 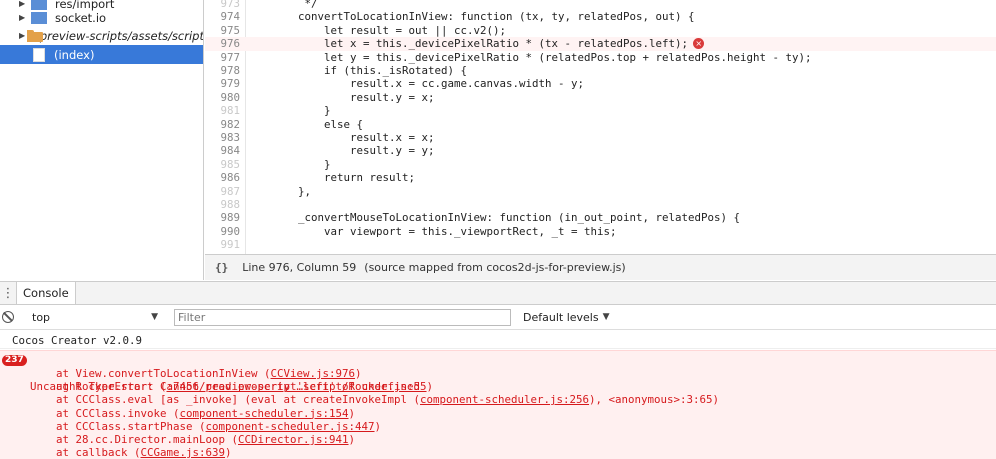 I want to click on code-line: 978 if (this._isRotated) {, so click(x=600, y=70).